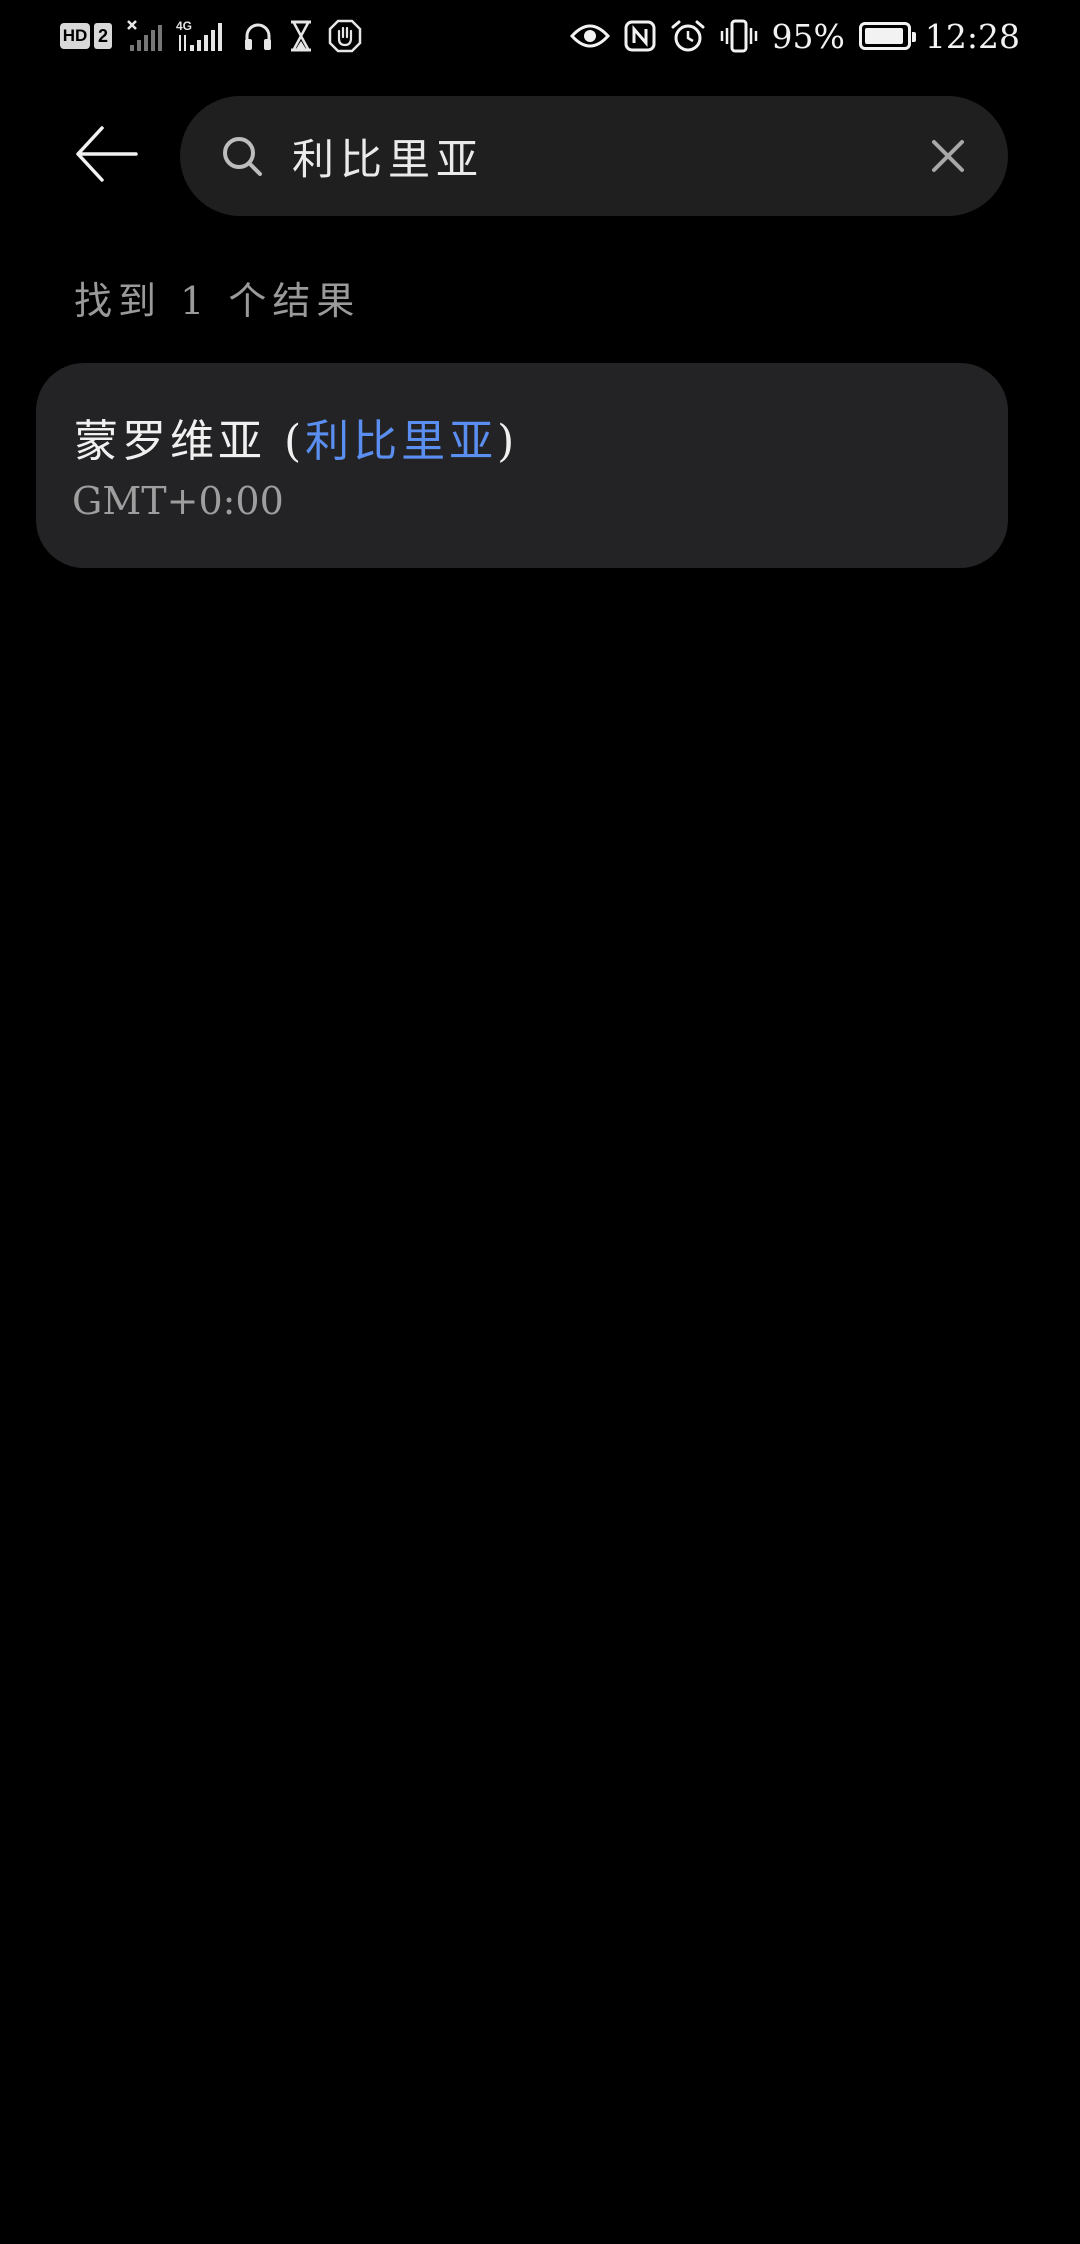 Image resolution: width=1080 pixels, height=2244 pixels. What do you see at coordinates (913, 37) in the screenshot?
I see `battery-tip` at bounding box center [913, 37].